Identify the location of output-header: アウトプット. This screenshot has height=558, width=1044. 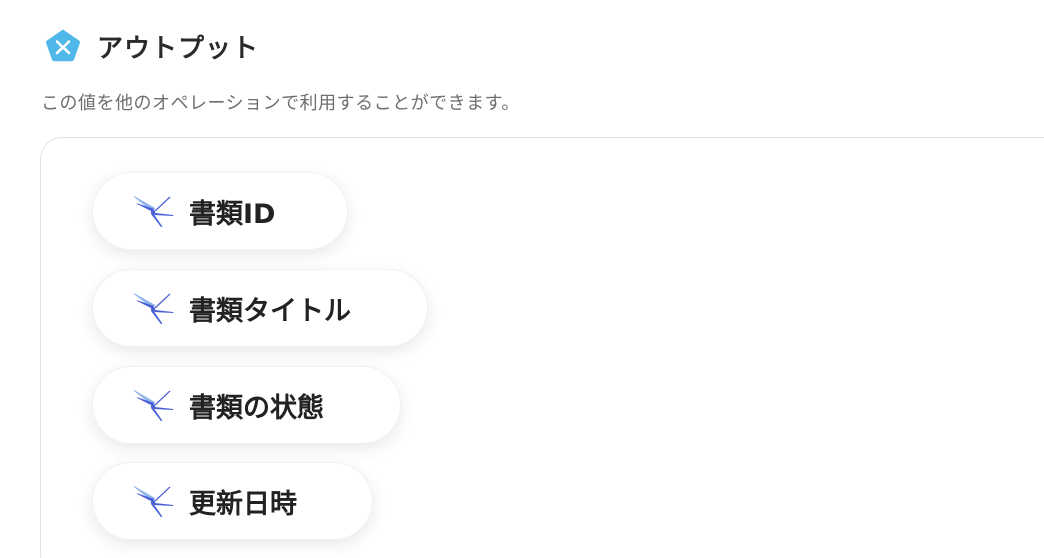
(151, 46).